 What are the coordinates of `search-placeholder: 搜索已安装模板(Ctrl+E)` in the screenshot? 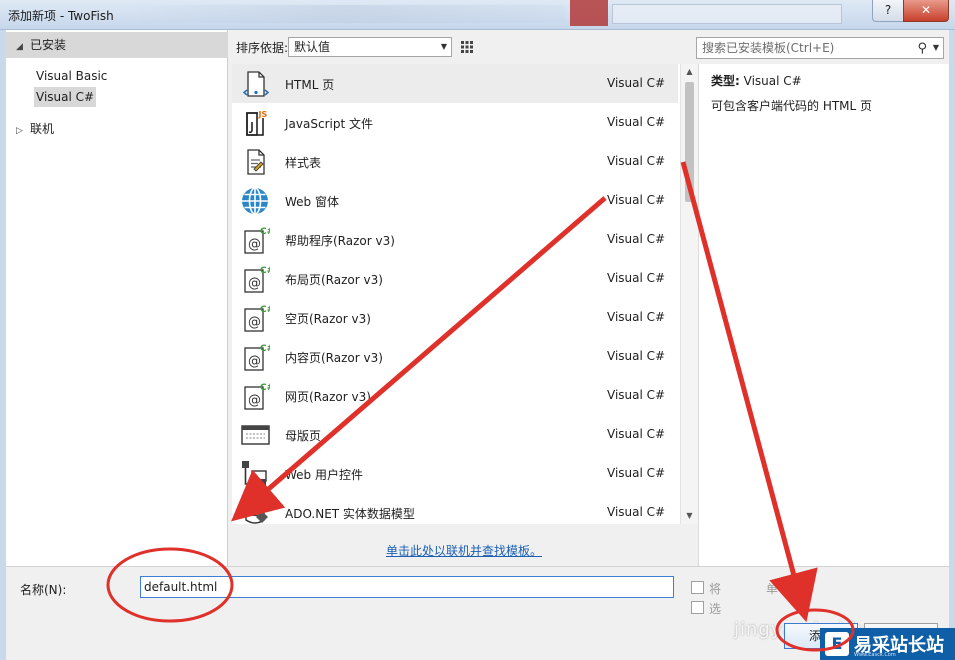 It's located at (768, 48).